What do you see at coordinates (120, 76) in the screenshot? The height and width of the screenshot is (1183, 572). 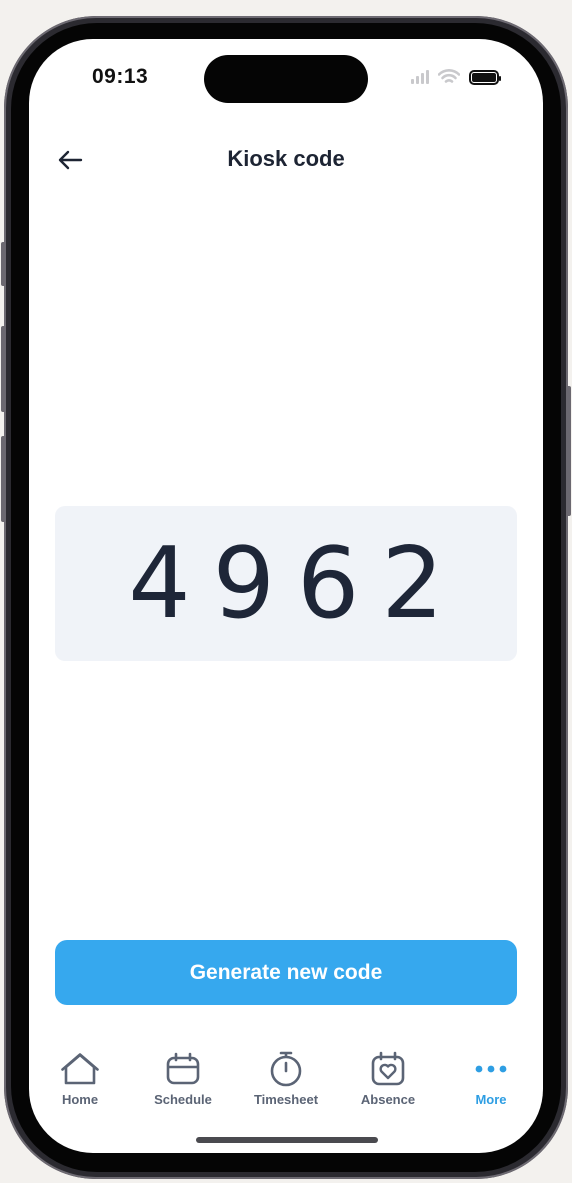 I see `status-time: 09:13` at bounding box center [120, 76].